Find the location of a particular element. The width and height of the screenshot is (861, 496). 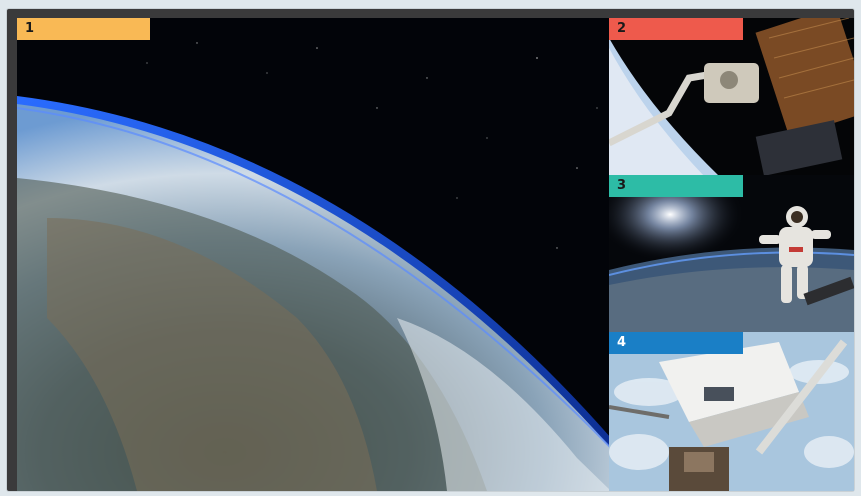

video-pane-4: 4 is located at coordinates (731, 411).